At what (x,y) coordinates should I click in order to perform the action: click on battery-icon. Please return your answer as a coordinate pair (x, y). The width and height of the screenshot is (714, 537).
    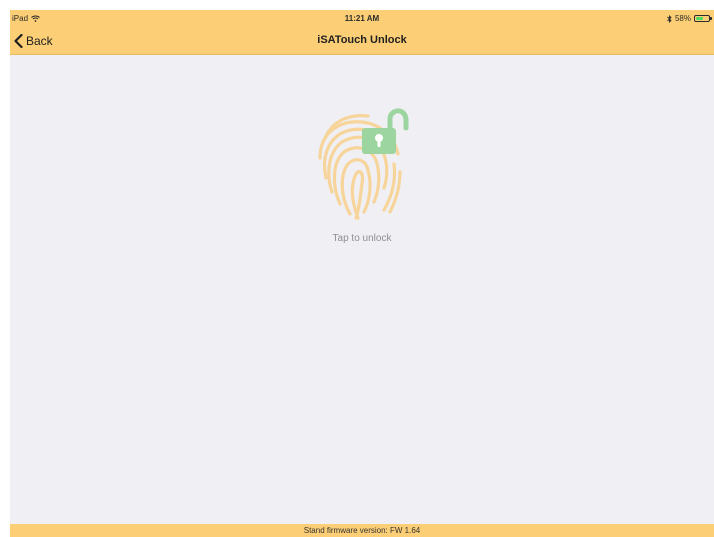
    Looking at the image, I should click on (703, 18).